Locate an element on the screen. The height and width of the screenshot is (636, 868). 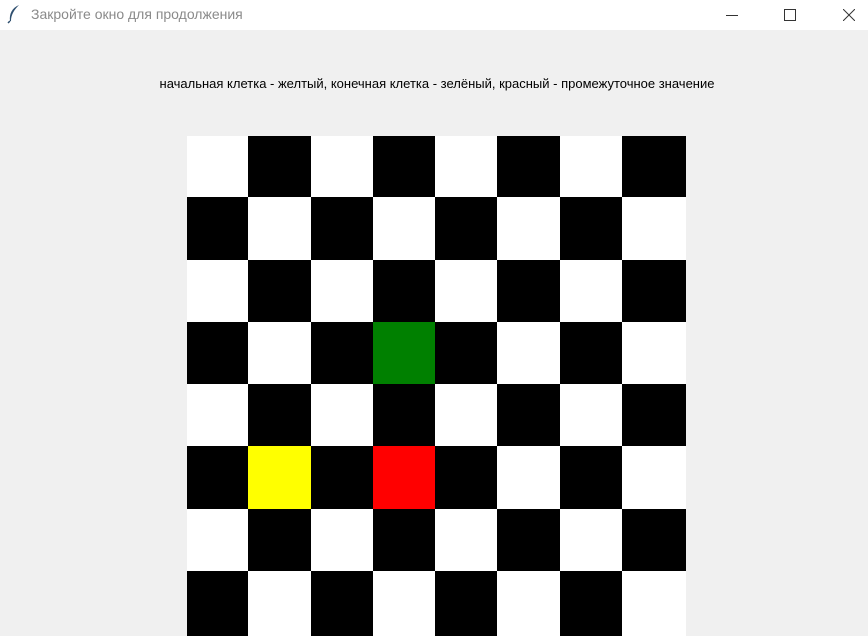
maximize-button is located at coordinates (790, 15).